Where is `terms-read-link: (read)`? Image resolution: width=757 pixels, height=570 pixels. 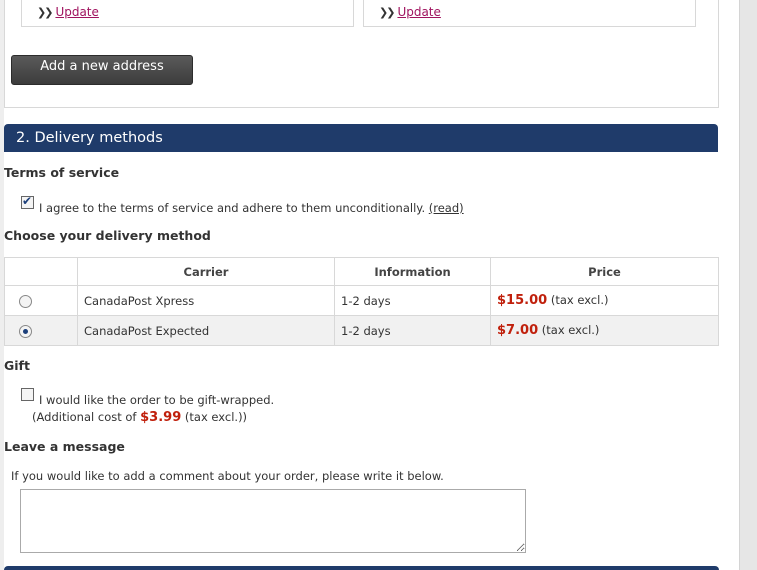
terms-read-link: (read) is located at coordinates (446, 208).